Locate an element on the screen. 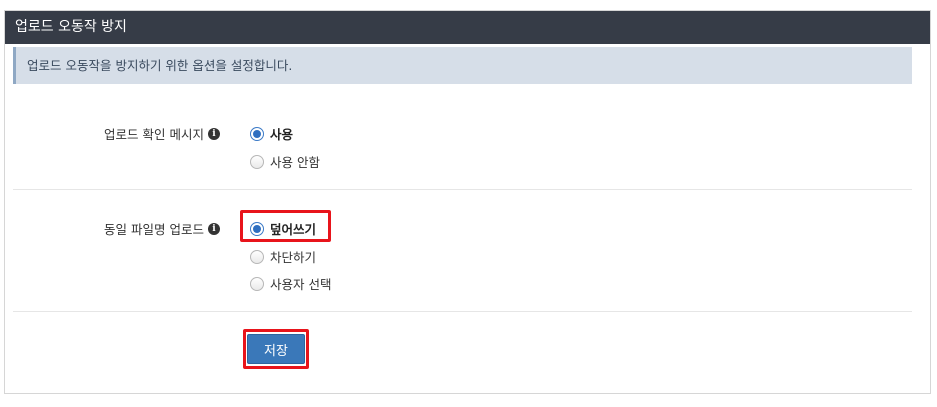  upload-confirm-label: 업로드 확인 메시지 is located at coordinates (154, 134).